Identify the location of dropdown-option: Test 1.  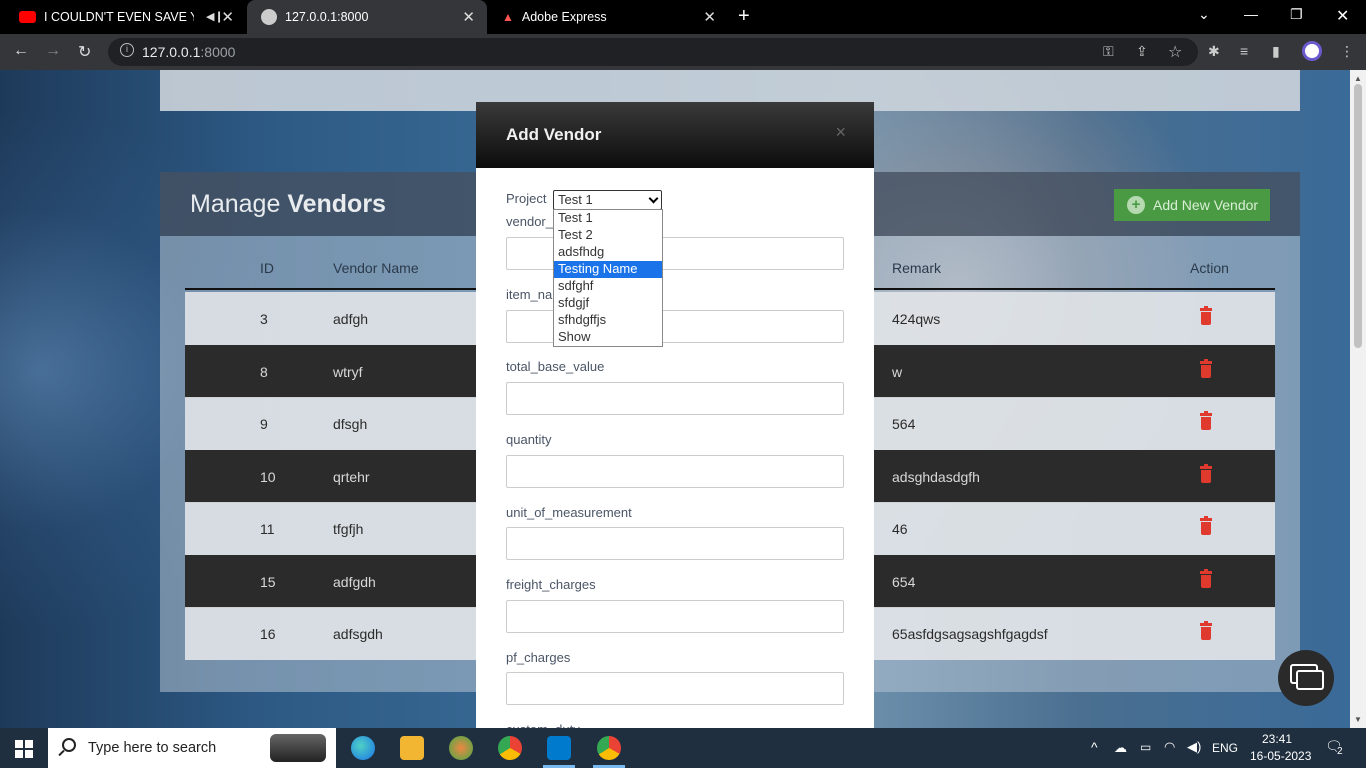
(608, 218).